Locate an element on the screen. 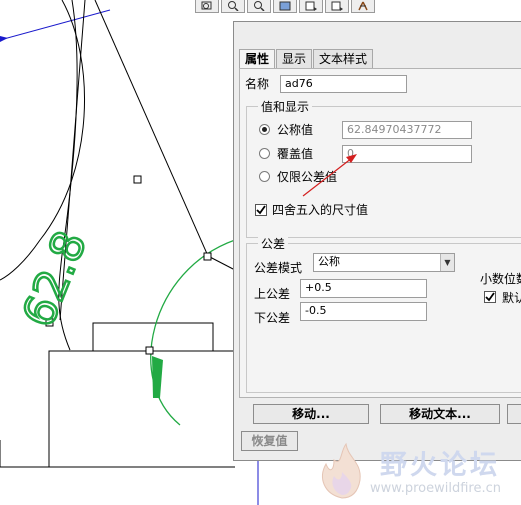 Image resolution: width=521 pixels, height=505 pixels. restore-value-button: 恢复值 is located at coordinates (269, 441).